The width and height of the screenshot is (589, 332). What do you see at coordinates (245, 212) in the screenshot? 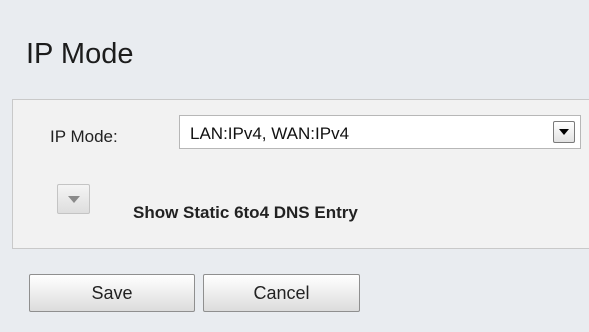
I see `expand-toggle-label: Show Static 6to4 DNS Entry` at bounding box center [245, 212].